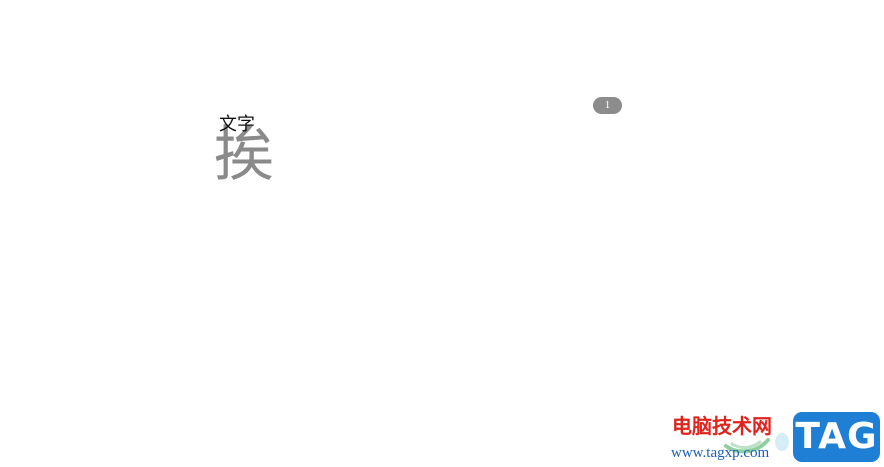  What do you see at coordinates (720, 453) in the screenshot?
I see `watermark-url: www.tagxp.com` at bounding box center [720, 453].